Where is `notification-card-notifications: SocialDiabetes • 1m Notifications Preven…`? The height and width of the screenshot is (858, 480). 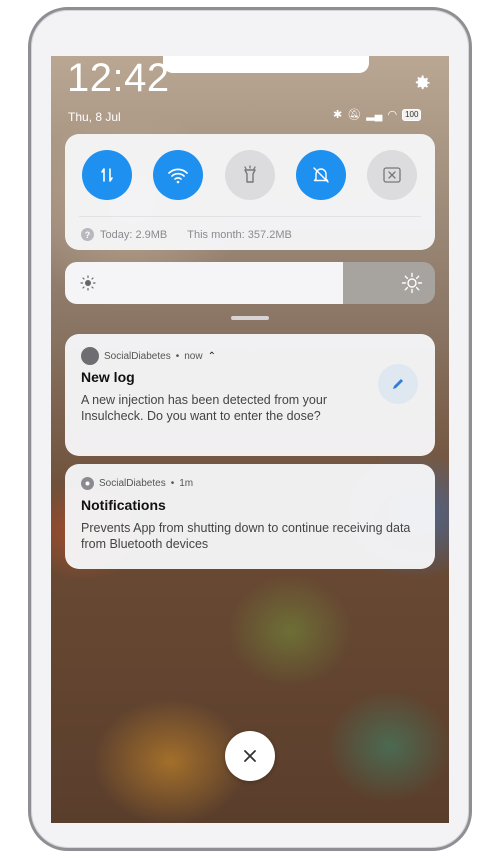
notification-card-notifications: SocialDiabetes • 1m Notifications Preven… is located at coordinates (250, 516).